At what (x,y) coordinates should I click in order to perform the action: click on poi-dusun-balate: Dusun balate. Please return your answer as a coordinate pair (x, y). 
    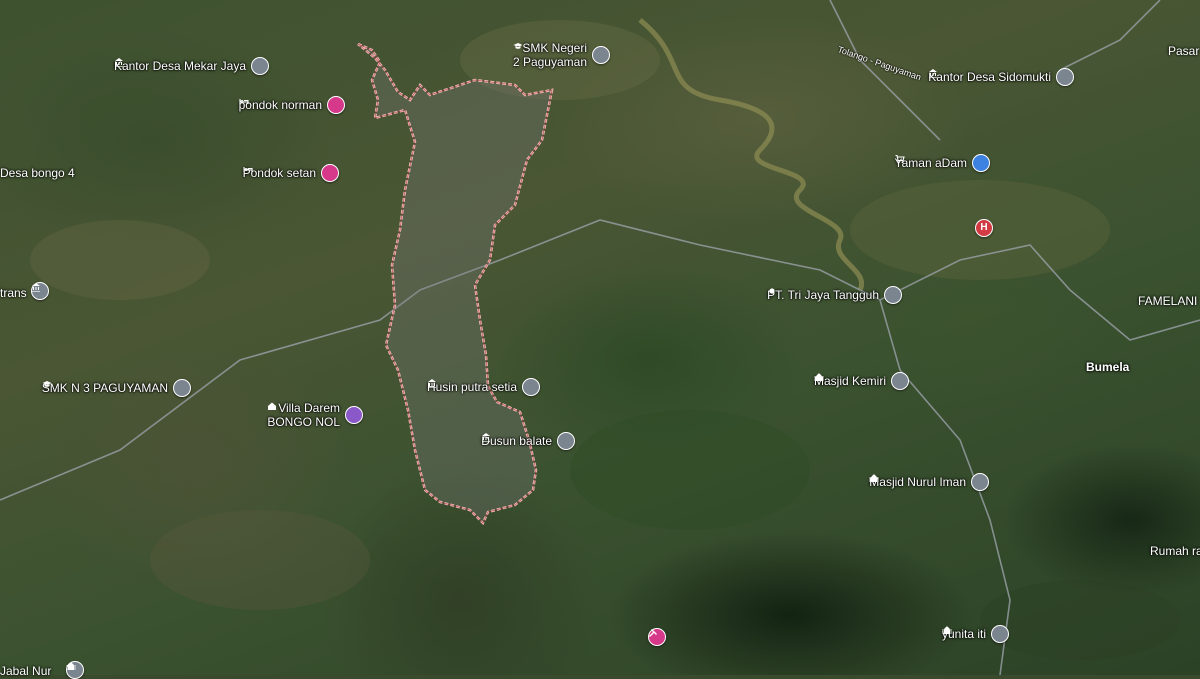
    Looking at the image, I should click on (528, 441).